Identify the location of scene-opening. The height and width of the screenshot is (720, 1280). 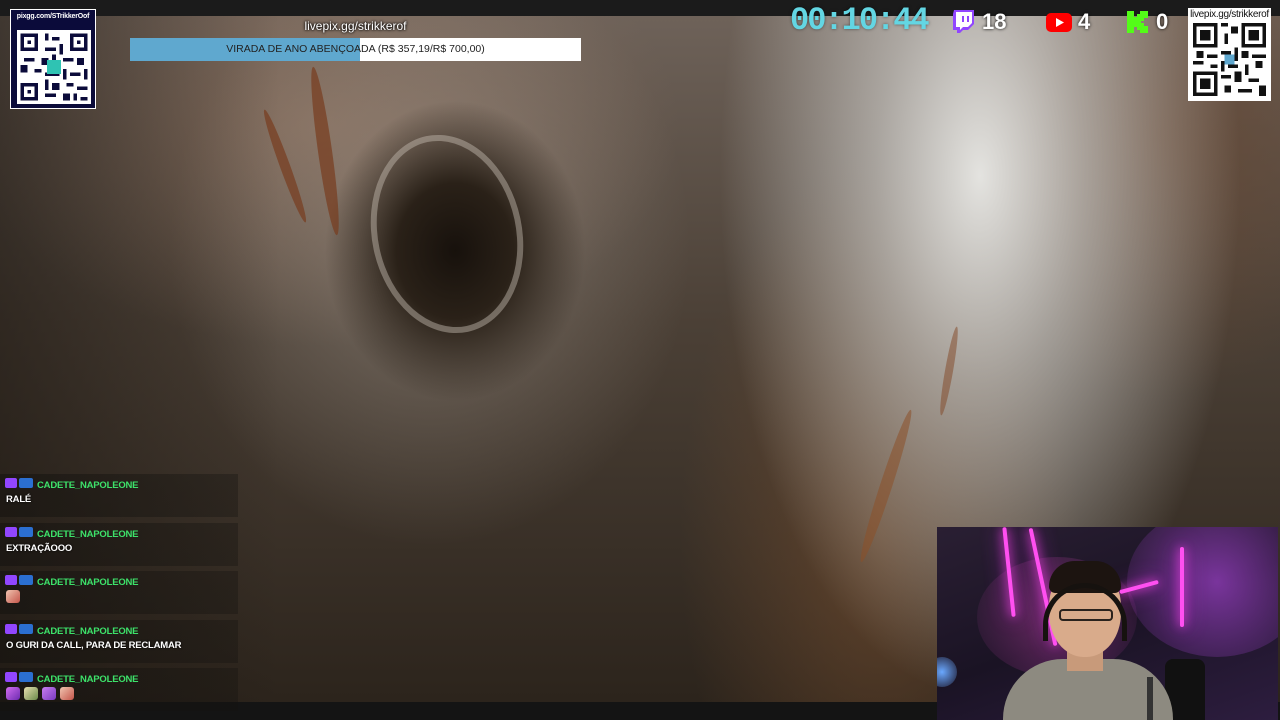
(447, 234).